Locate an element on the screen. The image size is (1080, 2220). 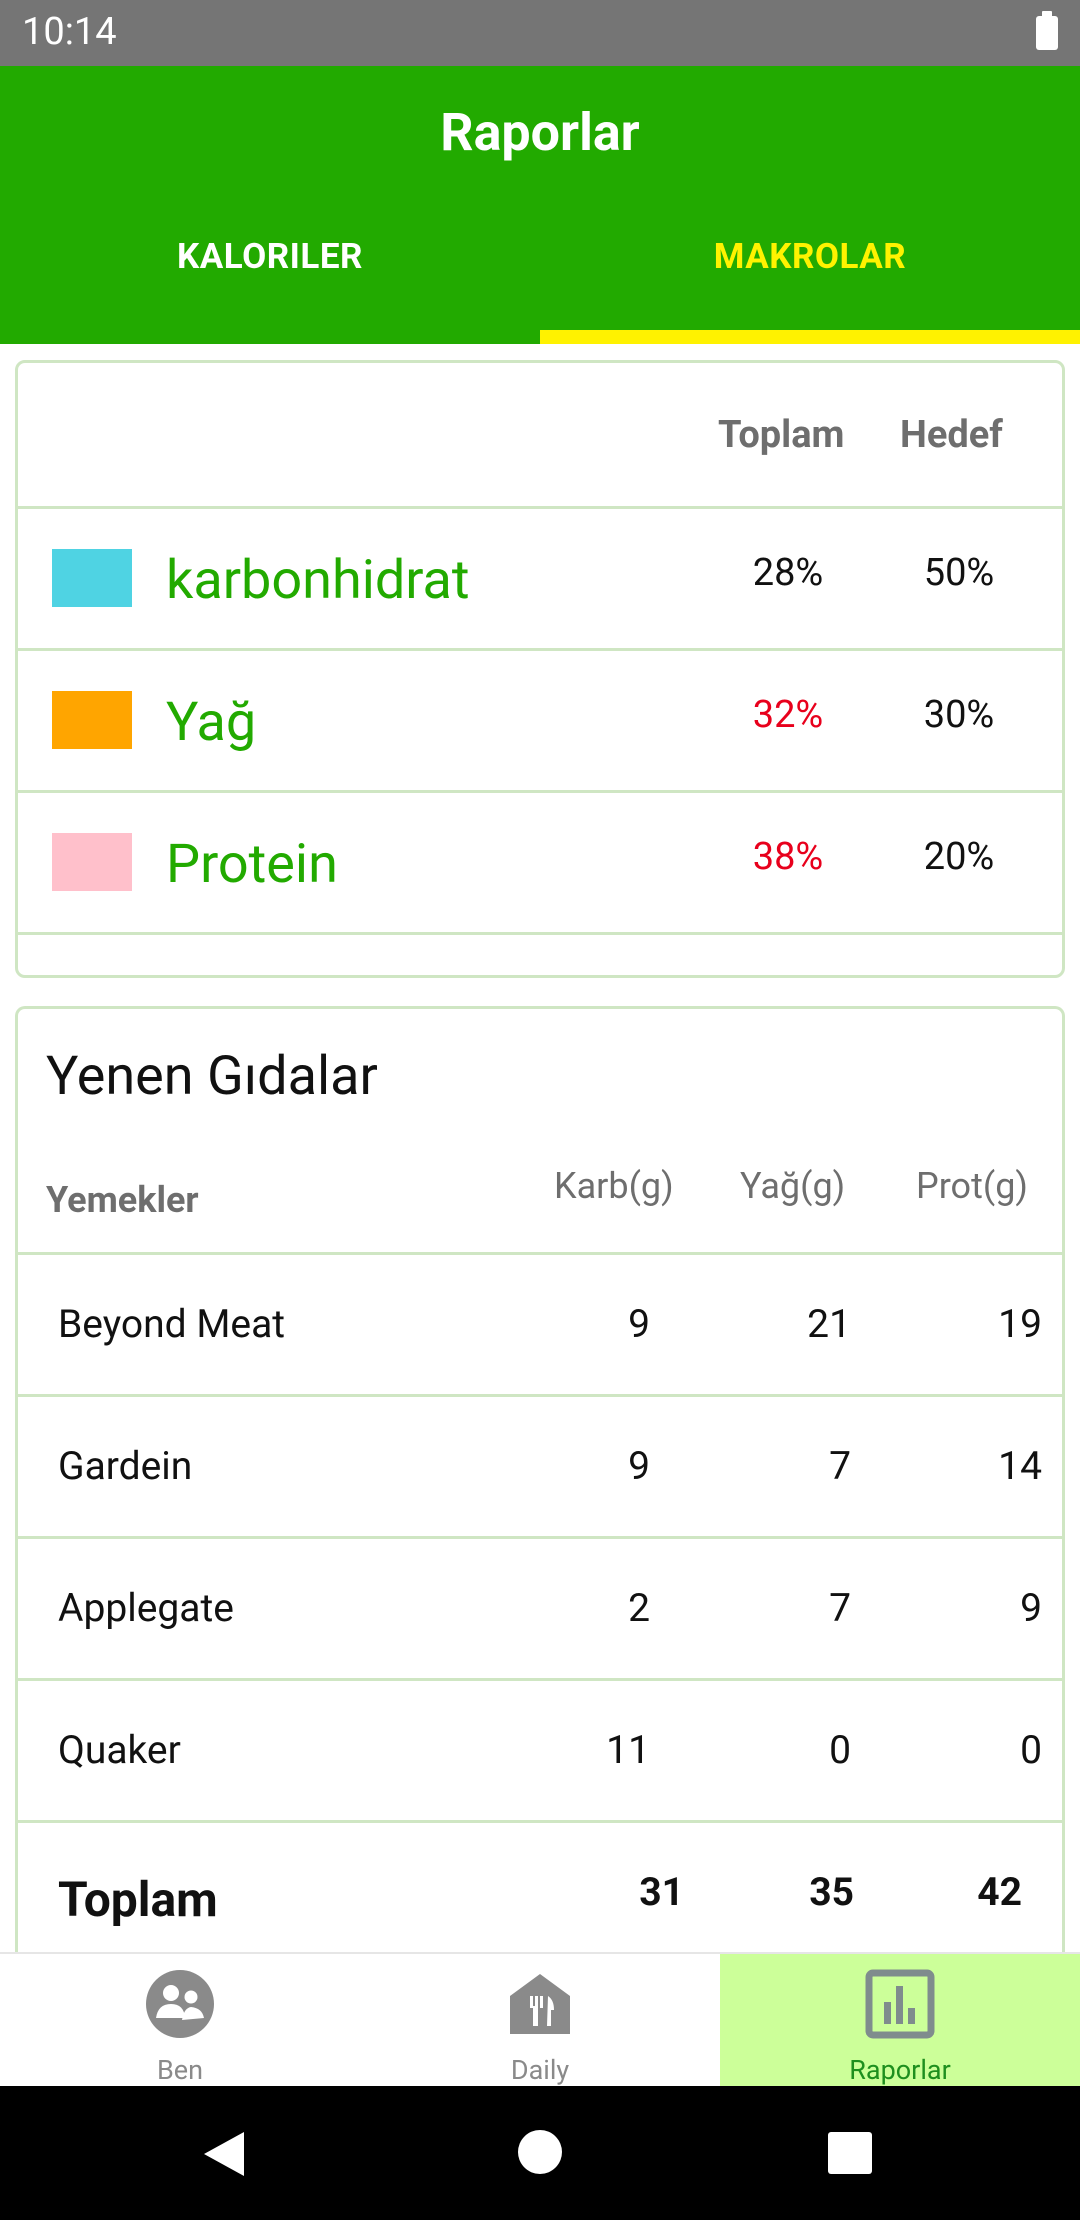
protein-color-swatch is located at coordinates (92, 862).